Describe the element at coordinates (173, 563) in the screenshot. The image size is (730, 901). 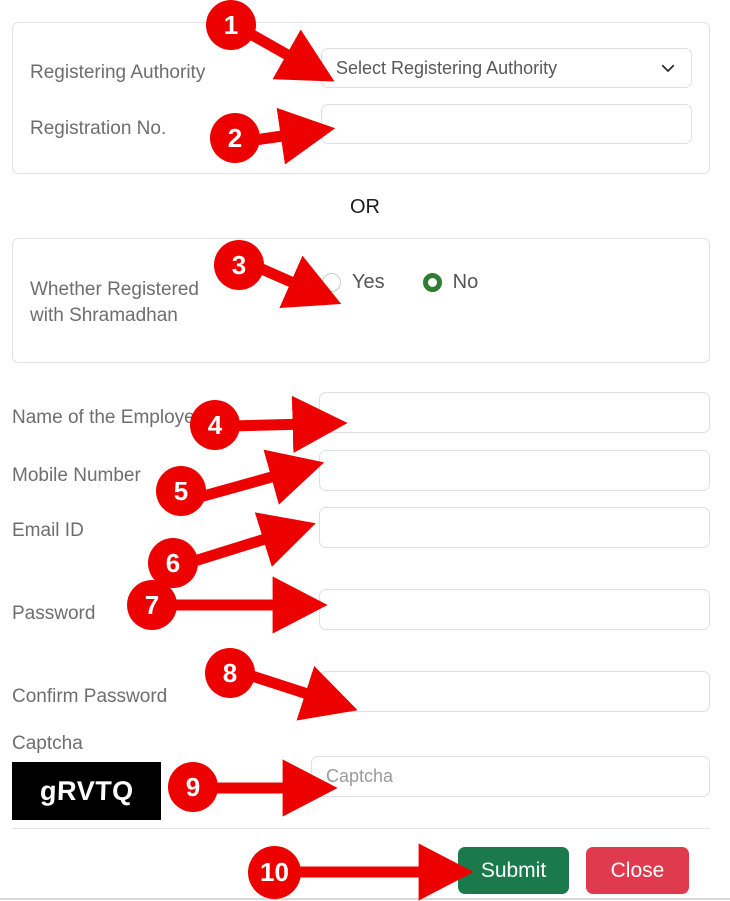
I see `annotation-marker-6: 6` at that location.